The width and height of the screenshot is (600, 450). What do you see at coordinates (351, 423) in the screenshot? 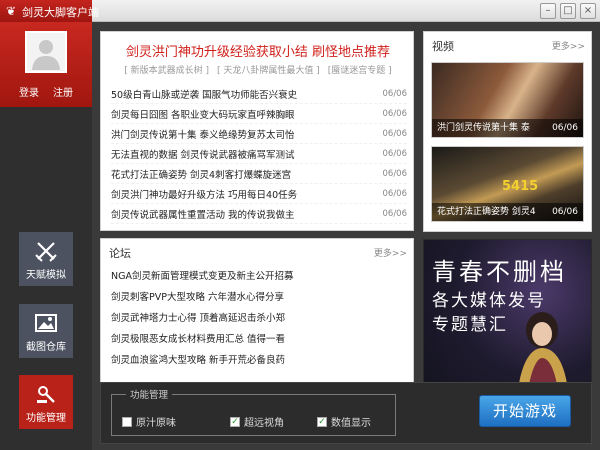
I see `option-label: 数值显示` at bounding box center [351, 423].